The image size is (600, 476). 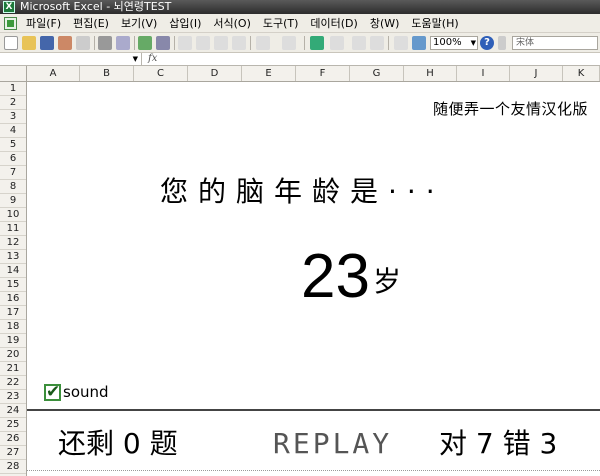 What do you see at coordinates (13, 131) in the screenshot?
I see `row-header-cell: 4` at bounding box center [13, 131].